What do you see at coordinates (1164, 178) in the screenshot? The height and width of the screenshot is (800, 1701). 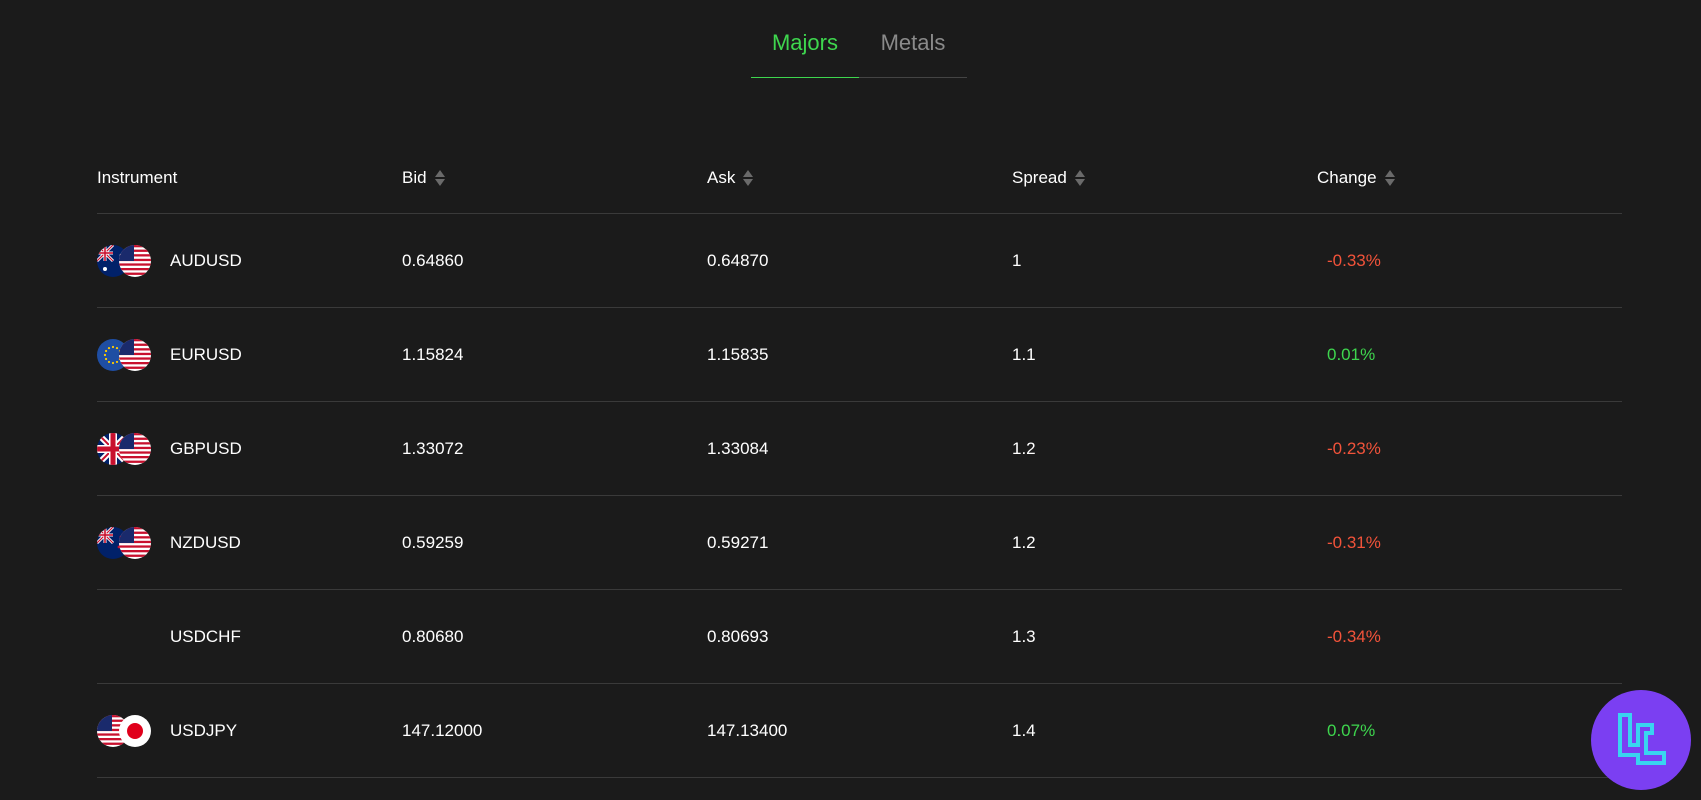 I see `column-header-spread: Spread` at bounding box center [1164, 178].